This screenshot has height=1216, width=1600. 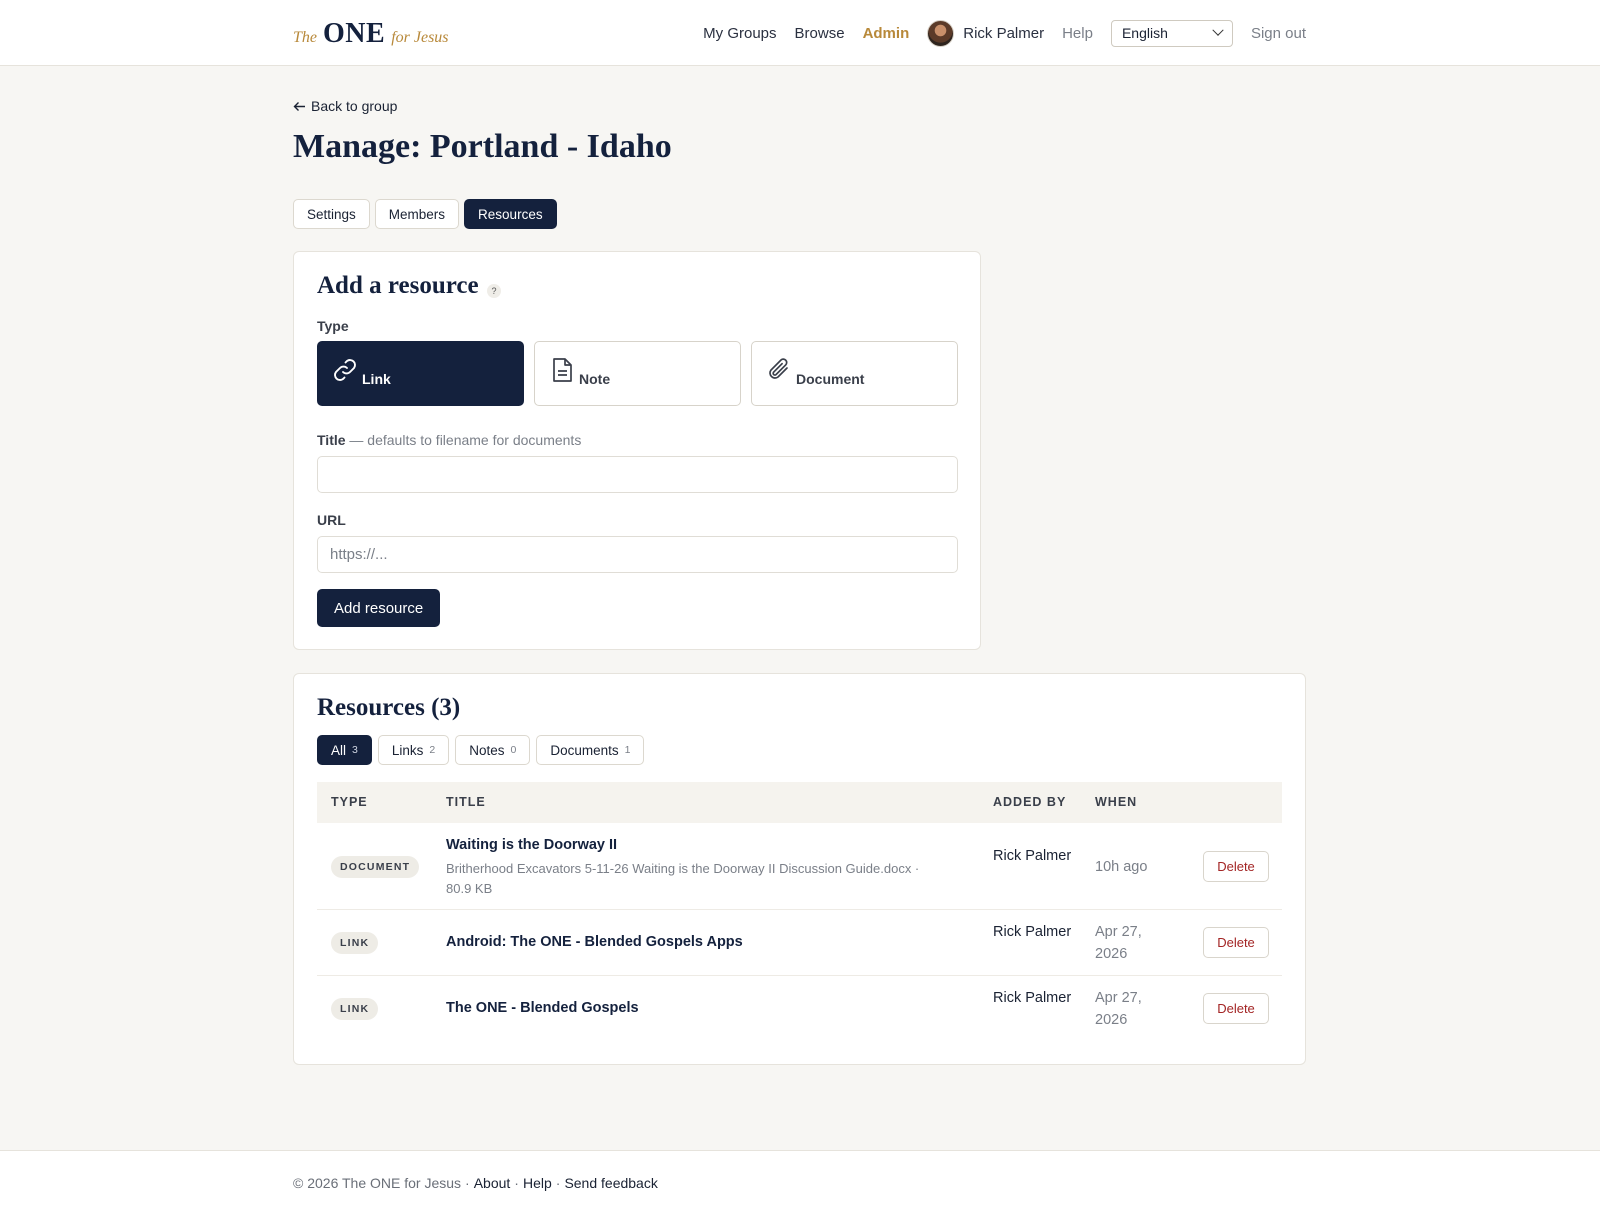 I want to click on brand-prefix: The, so click(x=305, y=37).